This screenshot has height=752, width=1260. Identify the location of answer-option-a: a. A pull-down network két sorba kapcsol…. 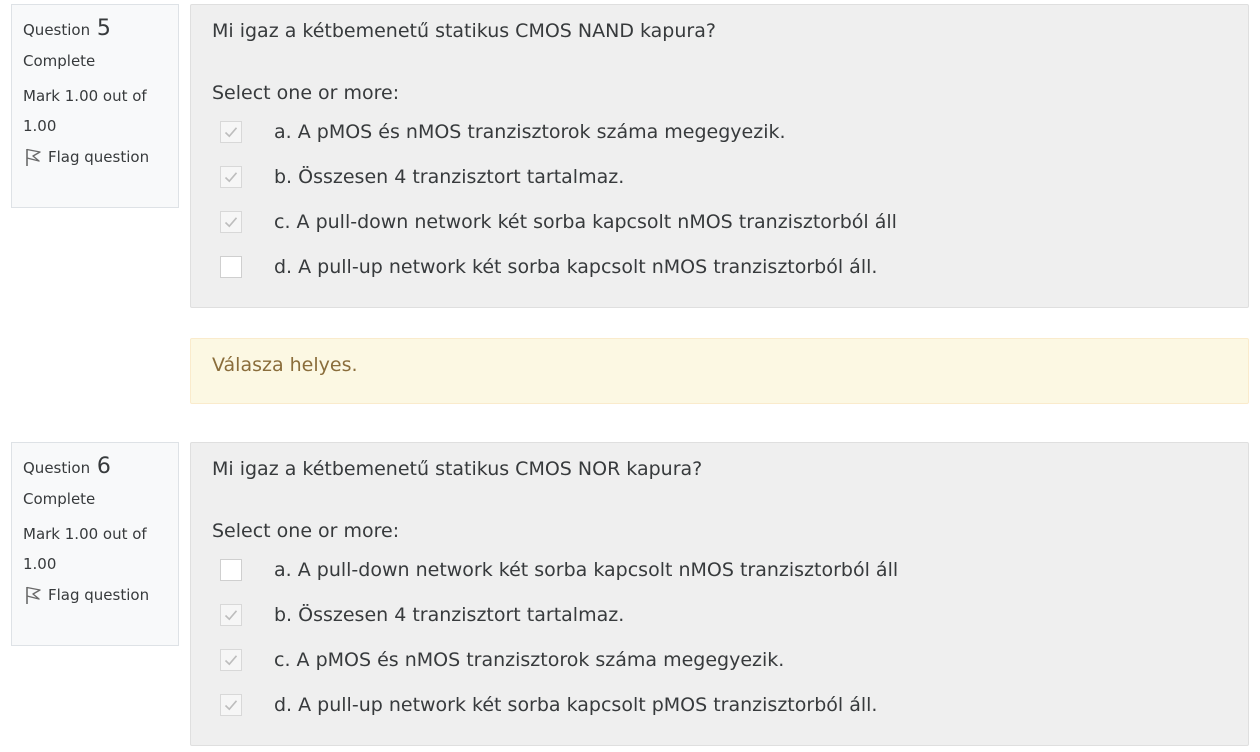
(559, 570).